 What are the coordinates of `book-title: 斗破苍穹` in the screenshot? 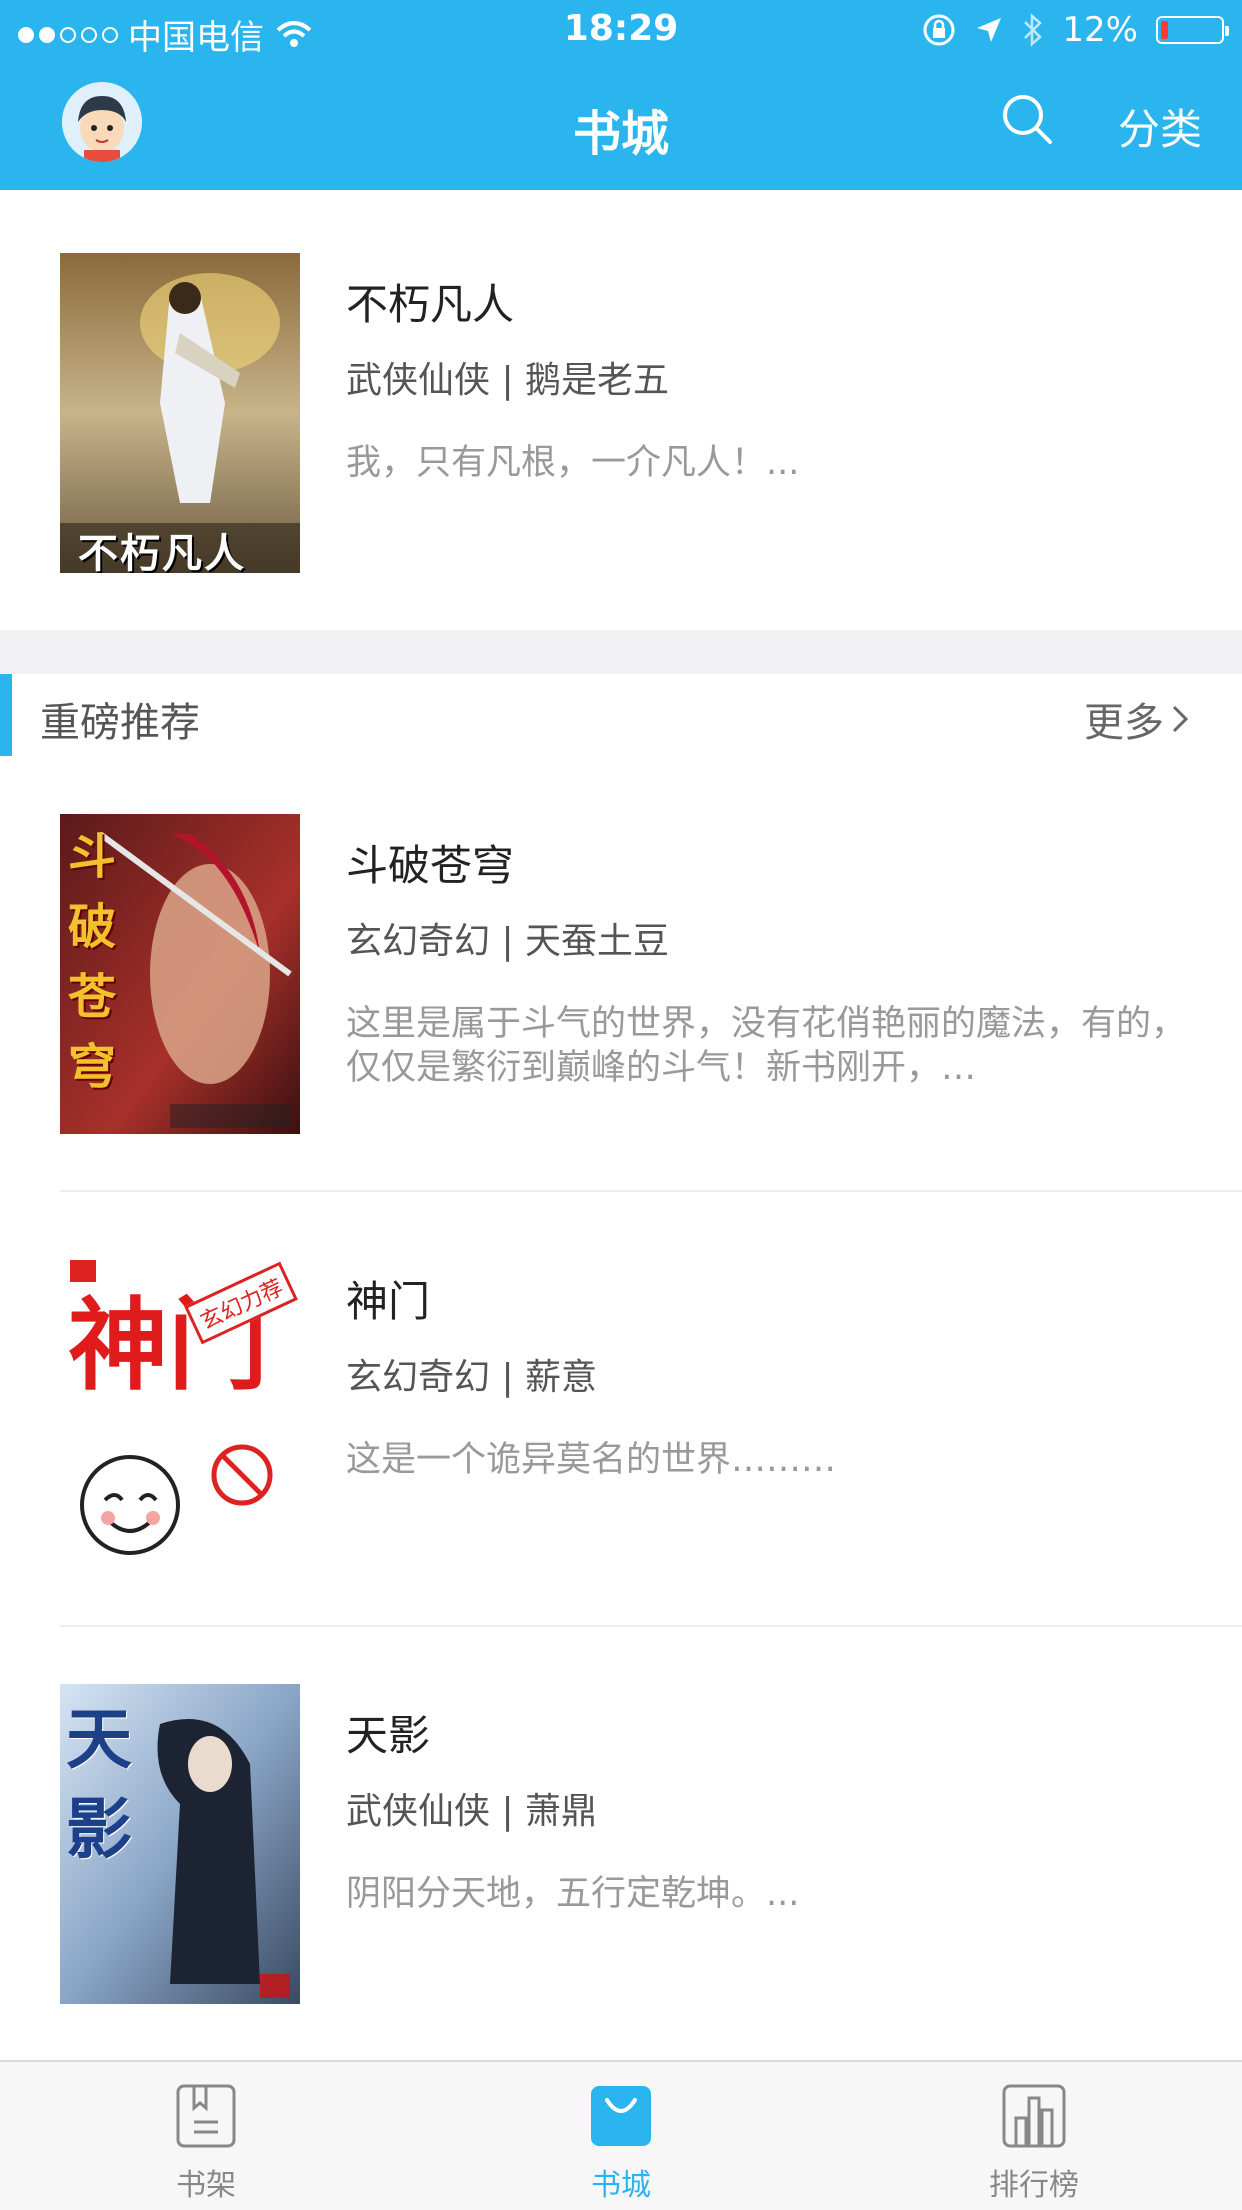 It's located at (430, 865).